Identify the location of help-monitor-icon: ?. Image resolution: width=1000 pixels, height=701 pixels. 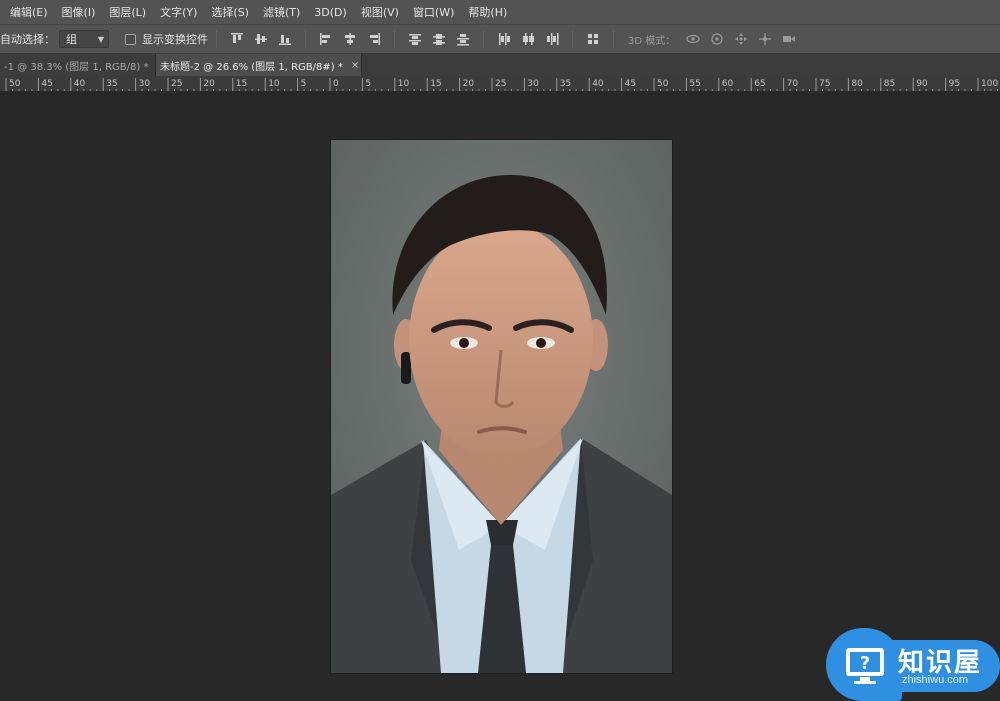
(865, 666).